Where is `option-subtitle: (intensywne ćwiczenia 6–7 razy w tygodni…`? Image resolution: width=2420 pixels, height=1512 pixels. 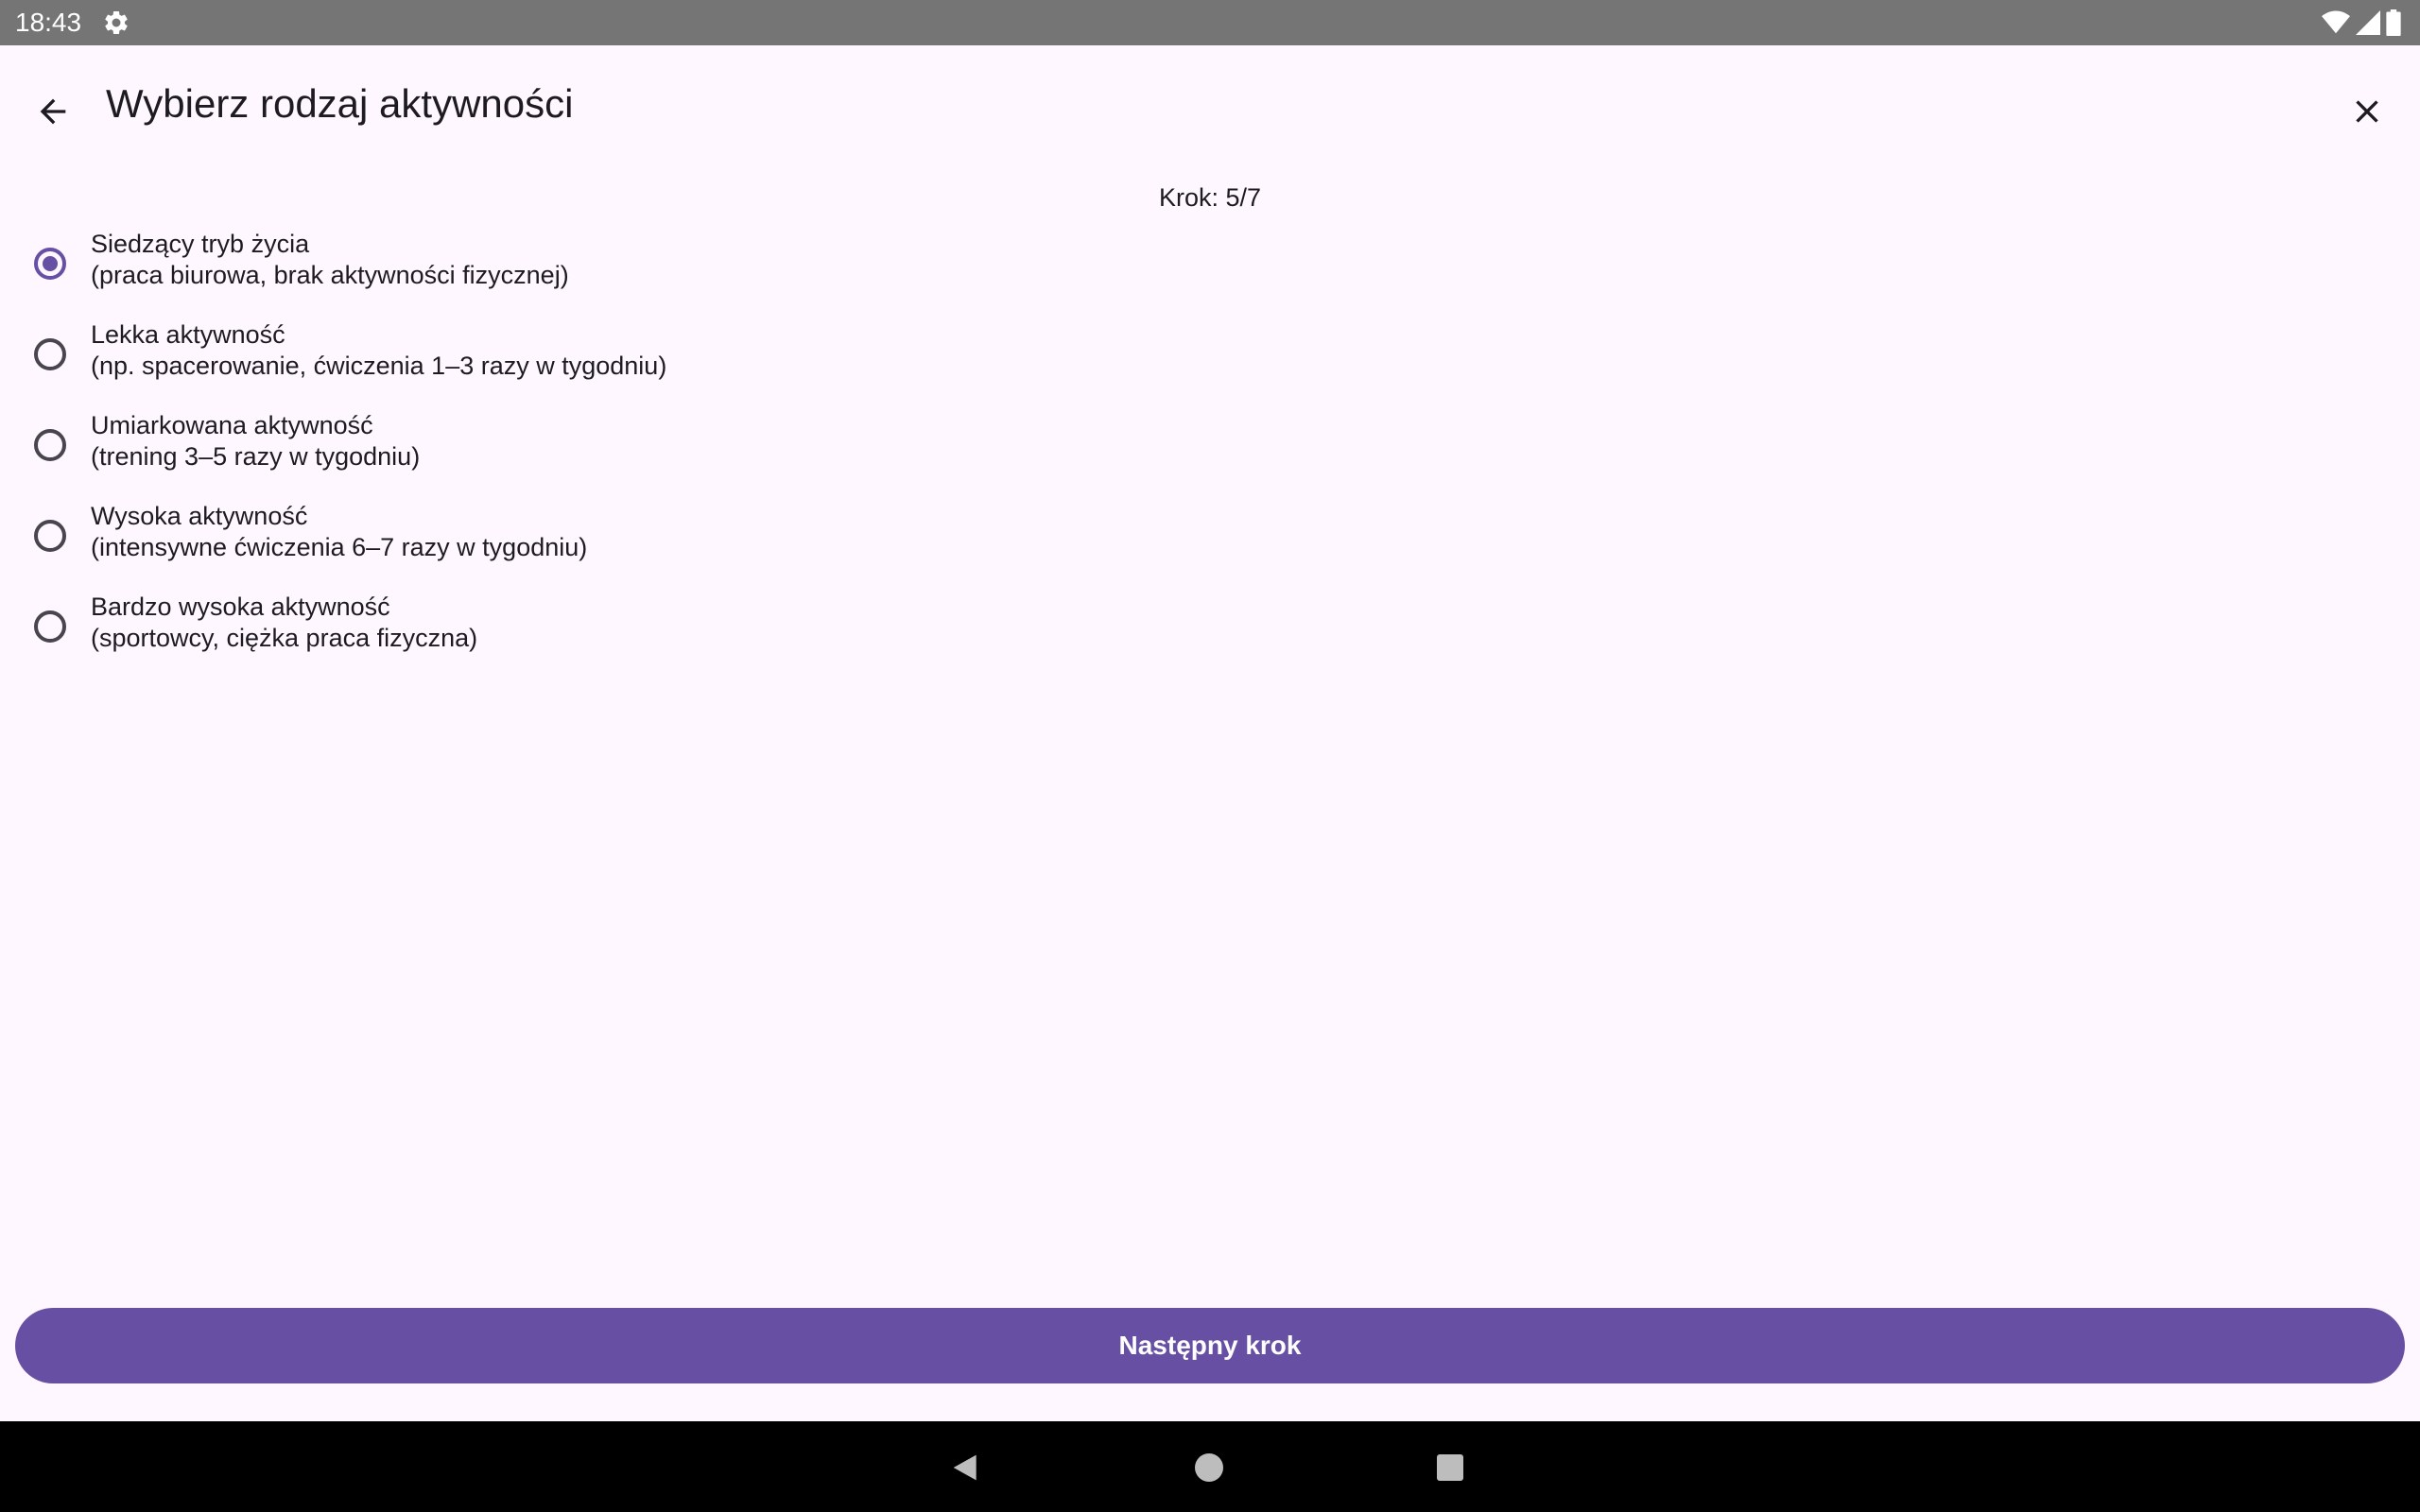
option-subtitle: (intensywne ćwiczenia 6–7 razy w tygodni… is located at coordinates (339, 547).